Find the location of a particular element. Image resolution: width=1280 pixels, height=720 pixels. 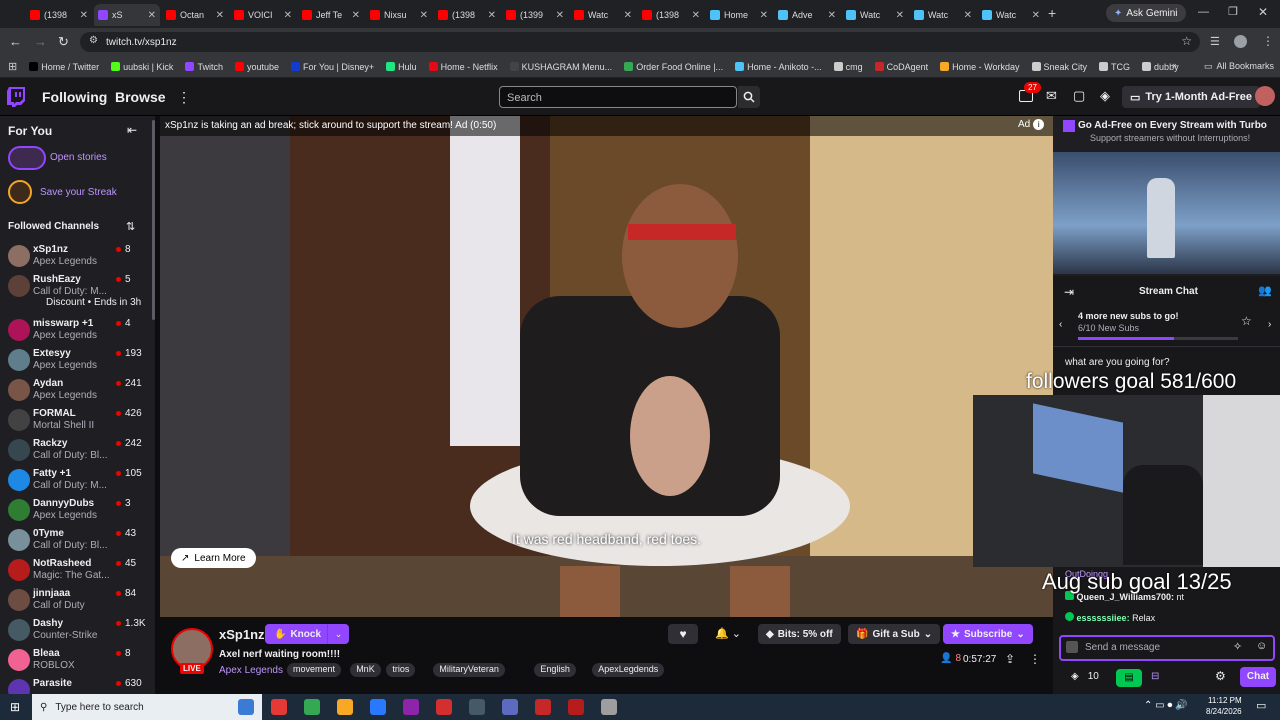

stream-tag: movement is located at coordinates (314, 670).